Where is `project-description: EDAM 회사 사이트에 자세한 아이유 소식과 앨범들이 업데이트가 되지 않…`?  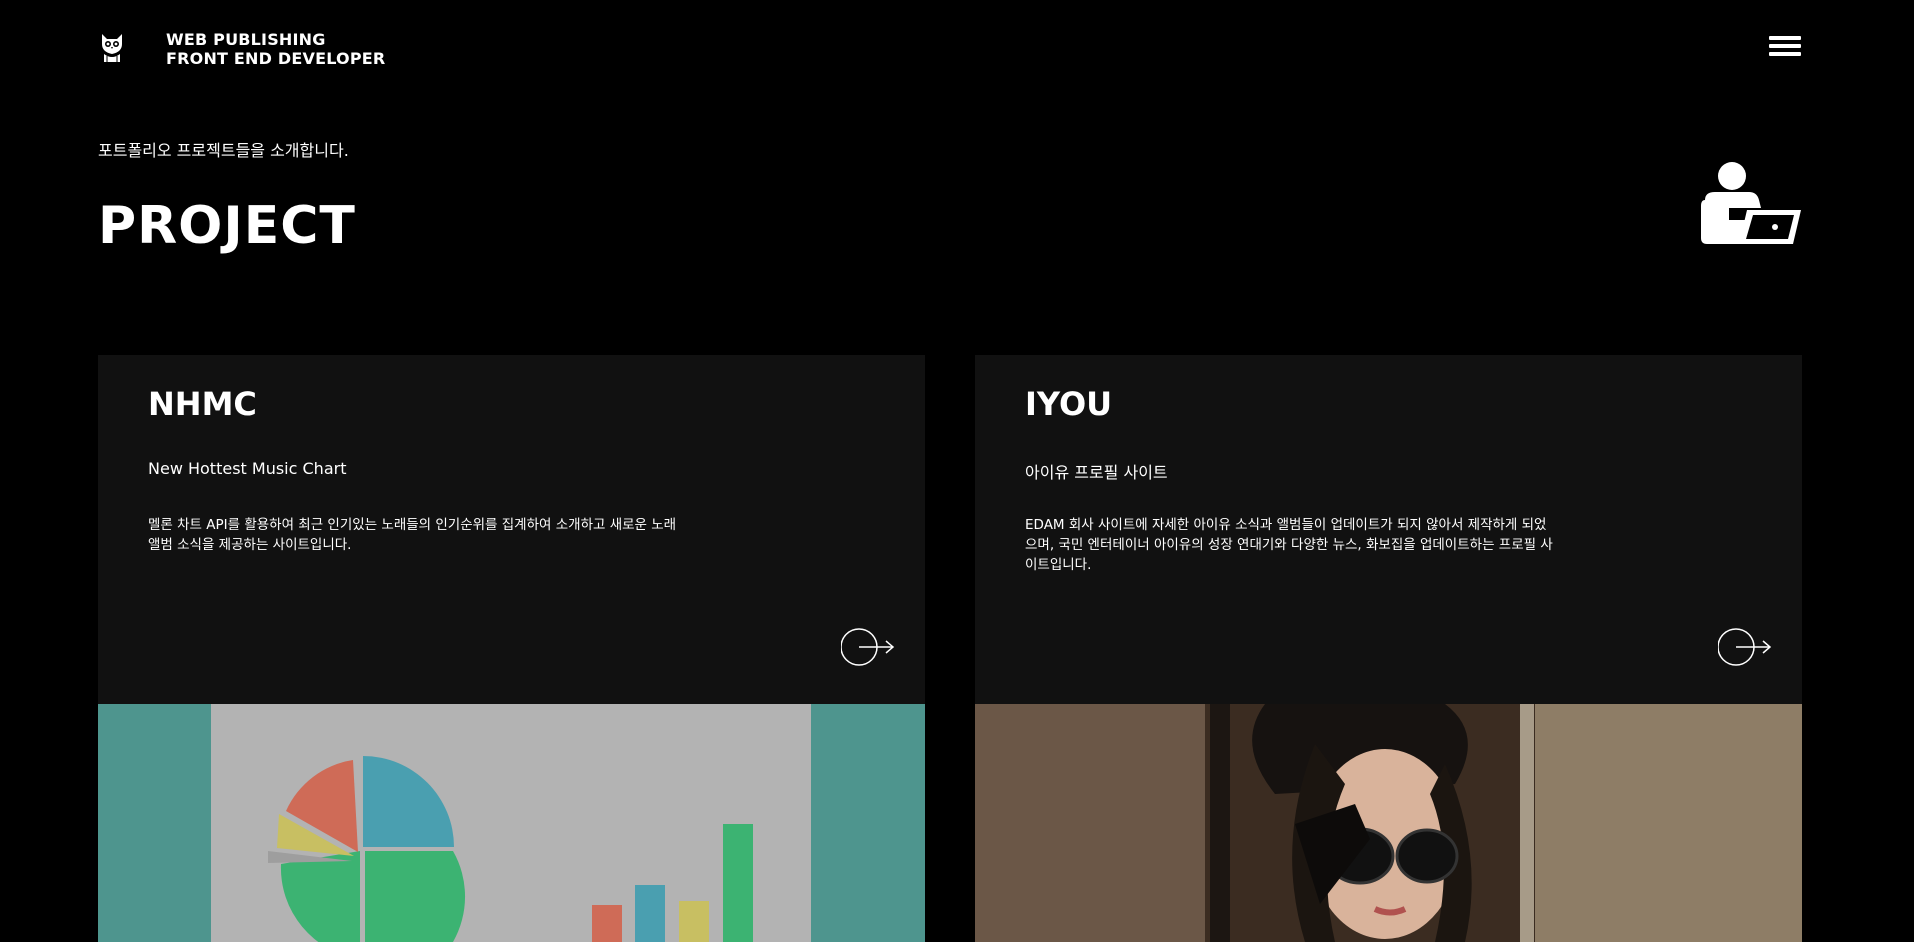 project-description: EDAM 회사 사이트에 자세한 아이유 소식과 앨범들이 업데이트가 되지 않… is located at coordinates (1289, 545).